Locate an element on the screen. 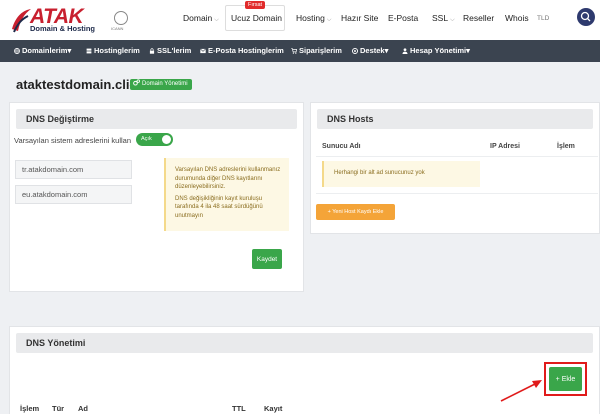 This screenshot has width=600, height=414. nav-eposta: E-Posta is located at coordinates (403, 18).